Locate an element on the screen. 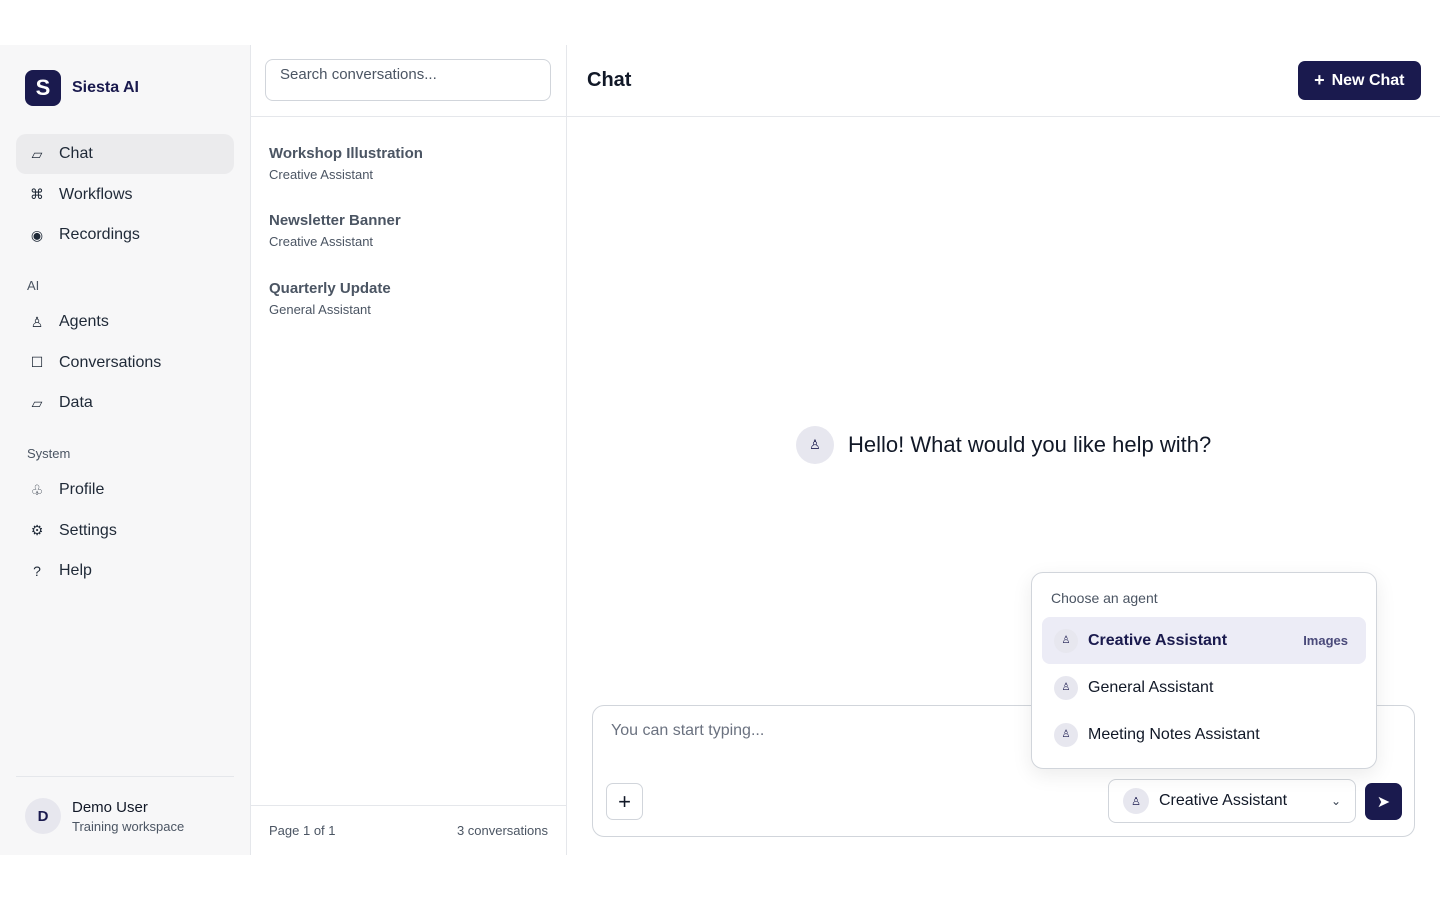  attach-button: + is located at coordinates (624, 801).